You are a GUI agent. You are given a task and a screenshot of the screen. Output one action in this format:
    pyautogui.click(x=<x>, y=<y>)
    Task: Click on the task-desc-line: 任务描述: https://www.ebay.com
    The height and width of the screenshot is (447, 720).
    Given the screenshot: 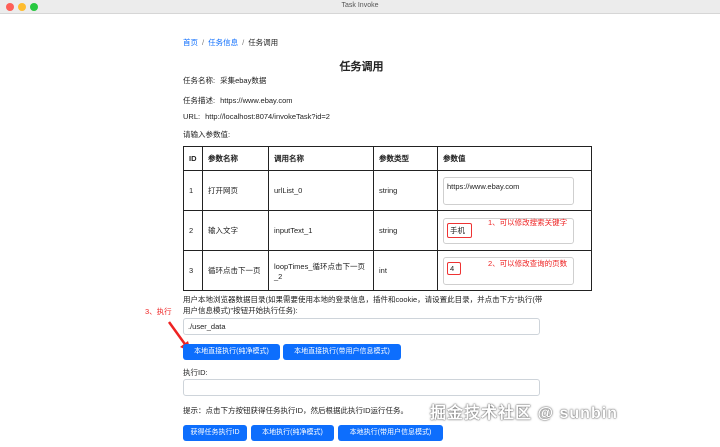 What is the action you would take?
    pyautogui.click(x=237, y=100)
    